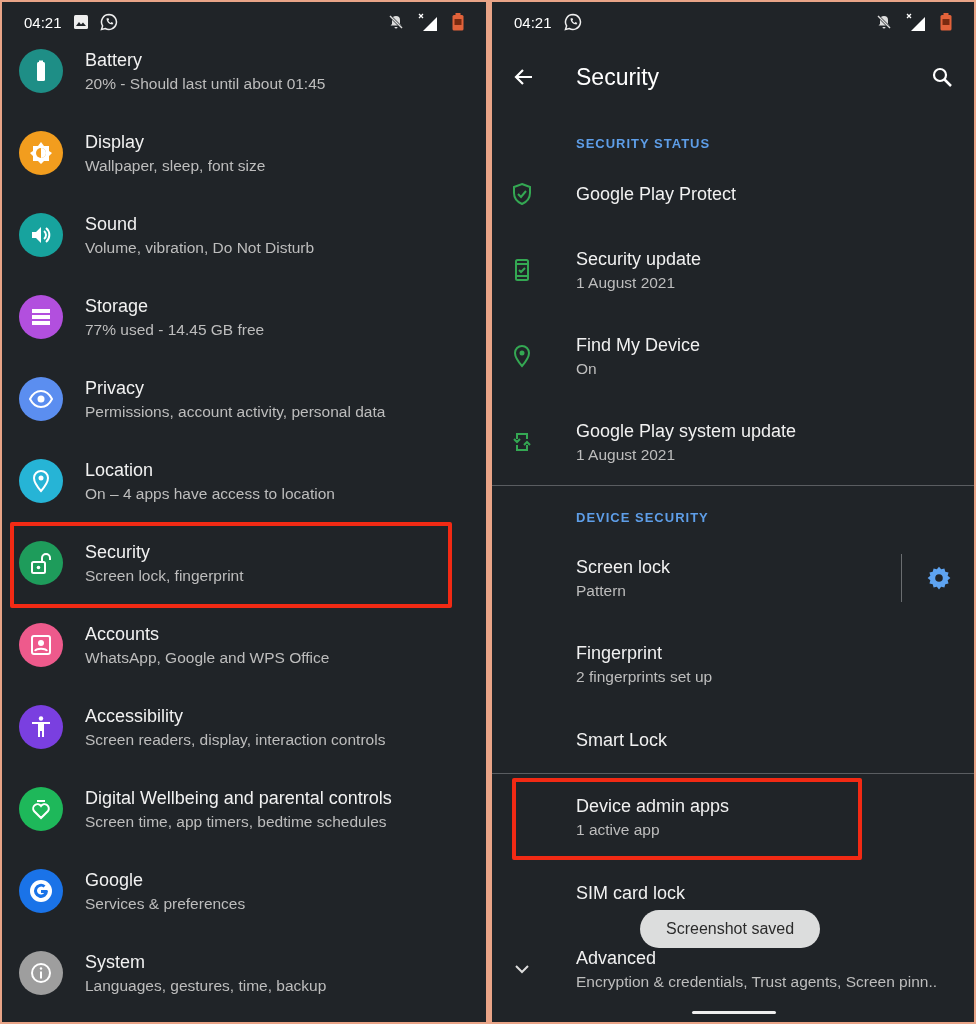 Image resolution: width=976 pixels, height=1024 pixels. Describe the element at coordinates (624, 567) in the screenshot. I see `item-title: Screen lock` at that location.